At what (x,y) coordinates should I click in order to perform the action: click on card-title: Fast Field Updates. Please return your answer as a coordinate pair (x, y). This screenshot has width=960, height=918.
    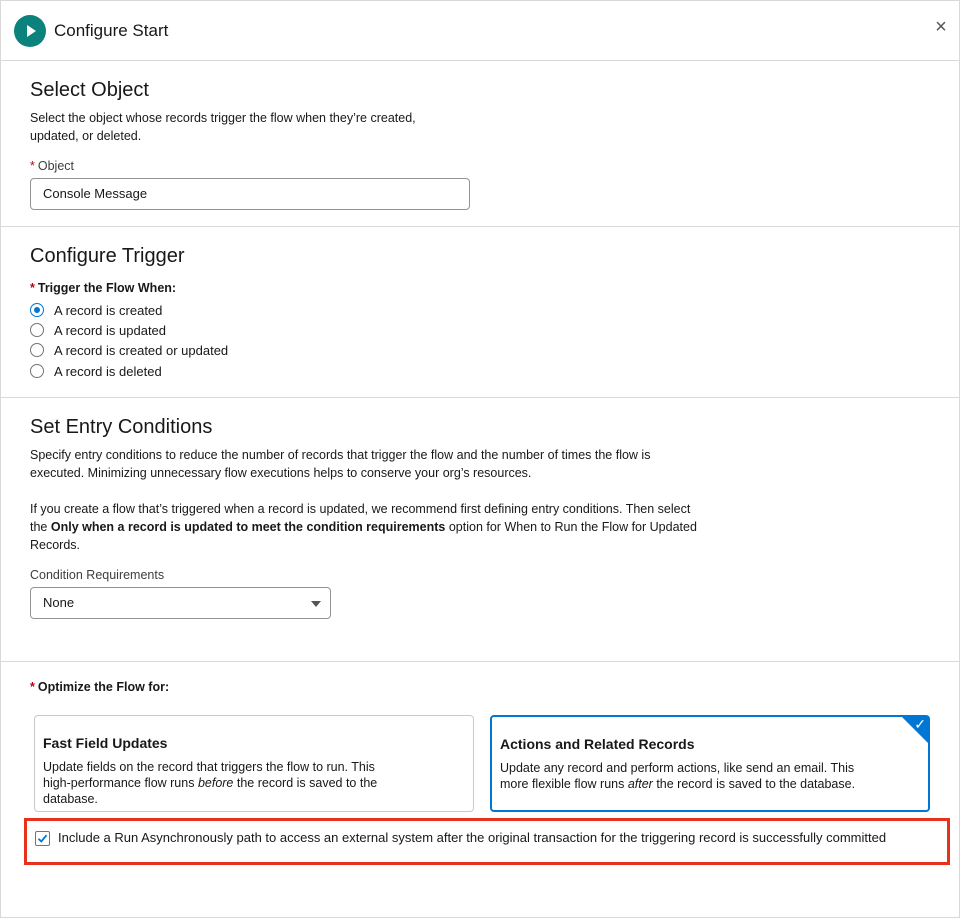
    Looking at the image, I should click on (105, 743).